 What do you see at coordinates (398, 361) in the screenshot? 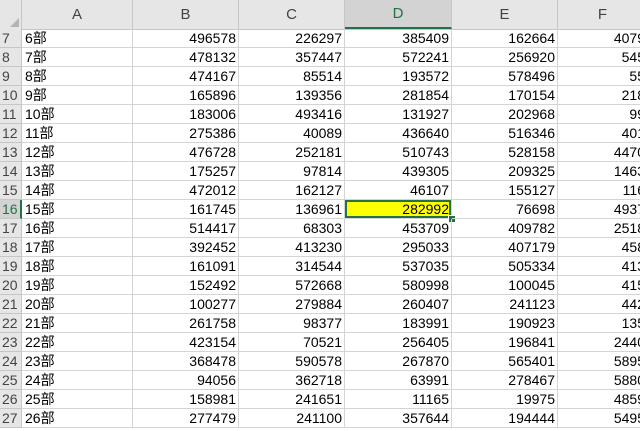
I see `cell-d24: 267870` at bounding box center [398, 361].